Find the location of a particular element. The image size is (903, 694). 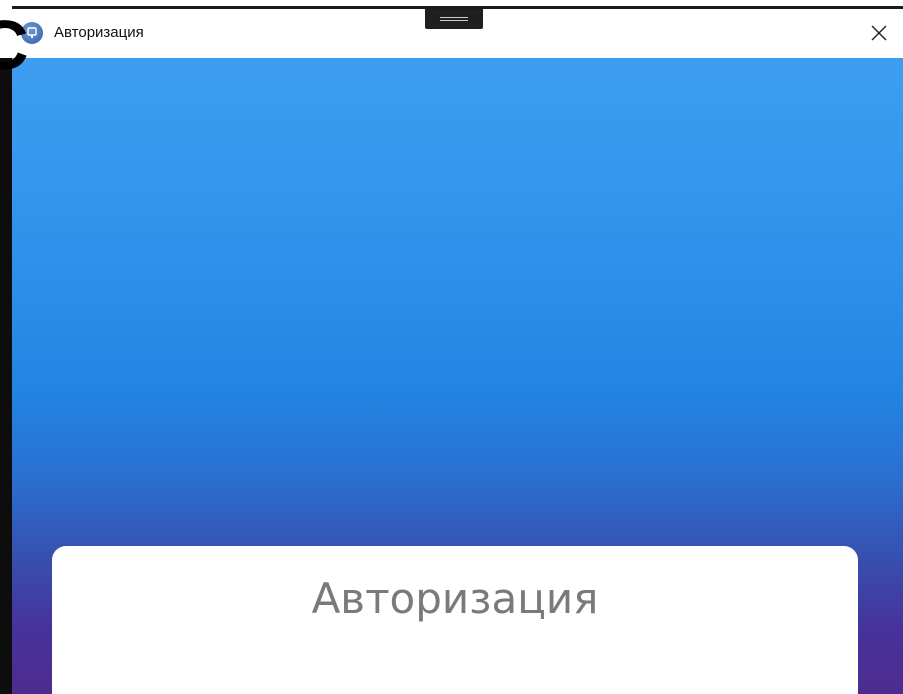

close-icon is located at coordinates (879, 33).